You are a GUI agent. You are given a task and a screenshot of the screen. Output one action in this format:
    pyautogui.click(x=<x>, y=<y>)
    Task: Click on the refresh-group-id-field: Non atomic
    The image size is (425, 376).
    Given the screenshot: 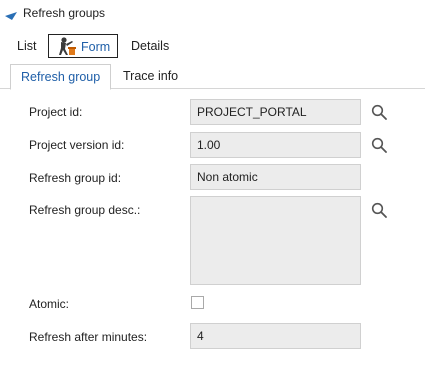 What is the action you would take?
    pyautogui.click(x=275, y=177)
    